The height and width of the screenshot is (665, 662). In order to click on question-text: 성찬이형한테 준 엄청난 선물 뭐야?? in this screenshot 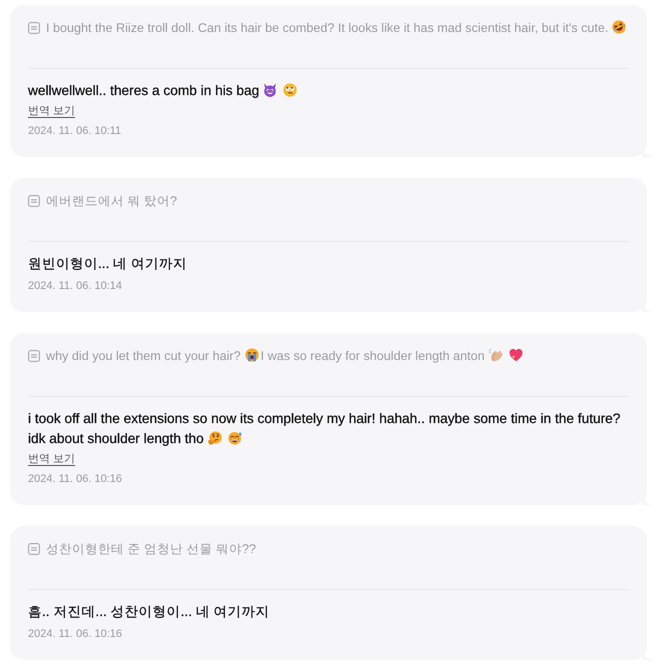, I will do `click(151, 549)`.